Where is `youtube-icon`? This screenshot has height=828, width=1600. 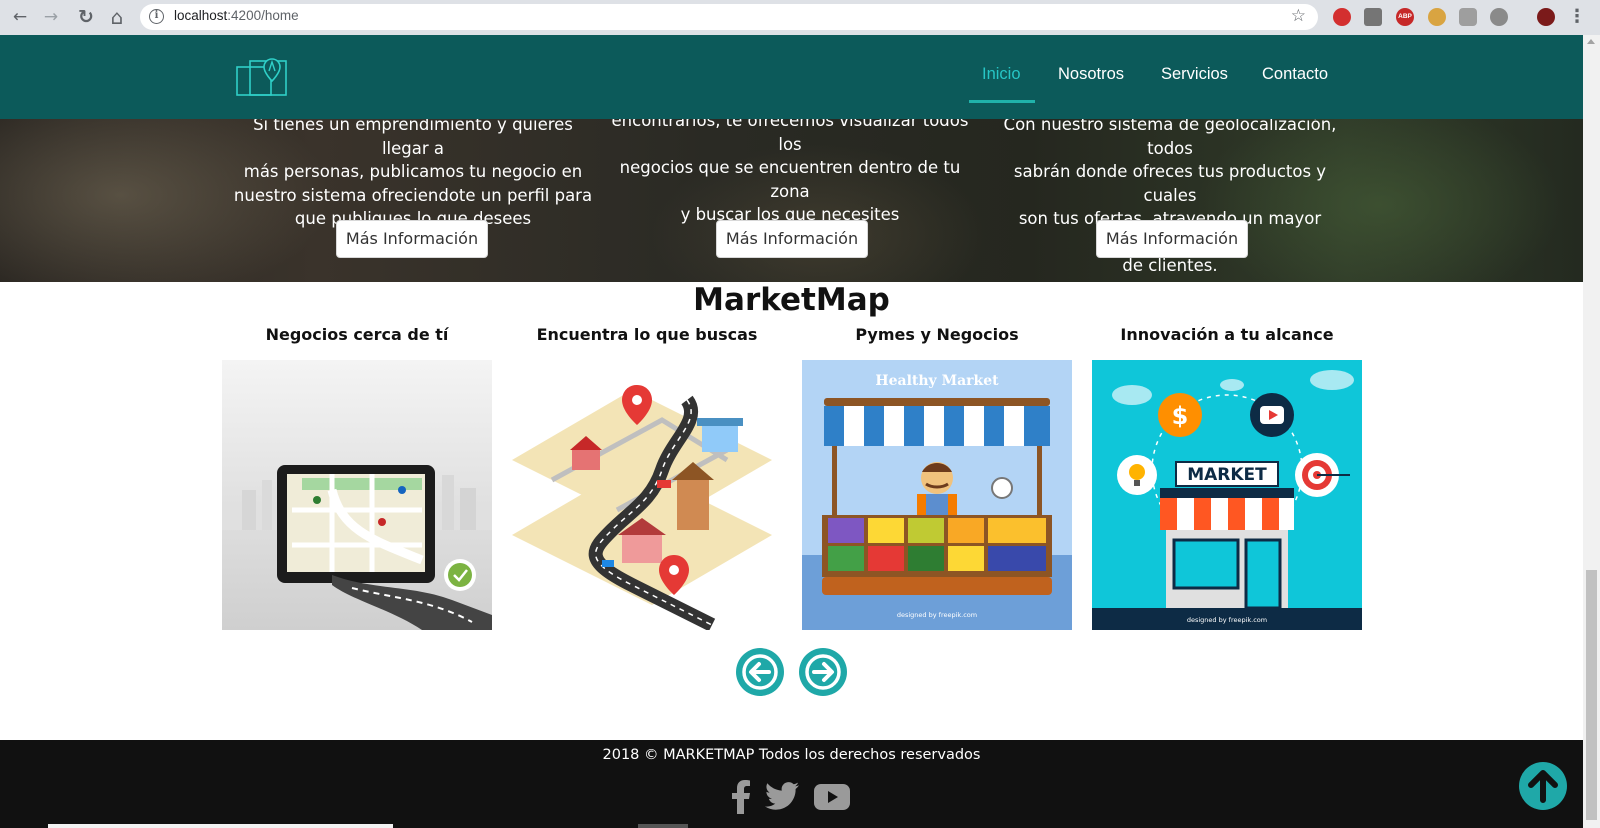
youtube-icon is located at coordinates (832, 797).